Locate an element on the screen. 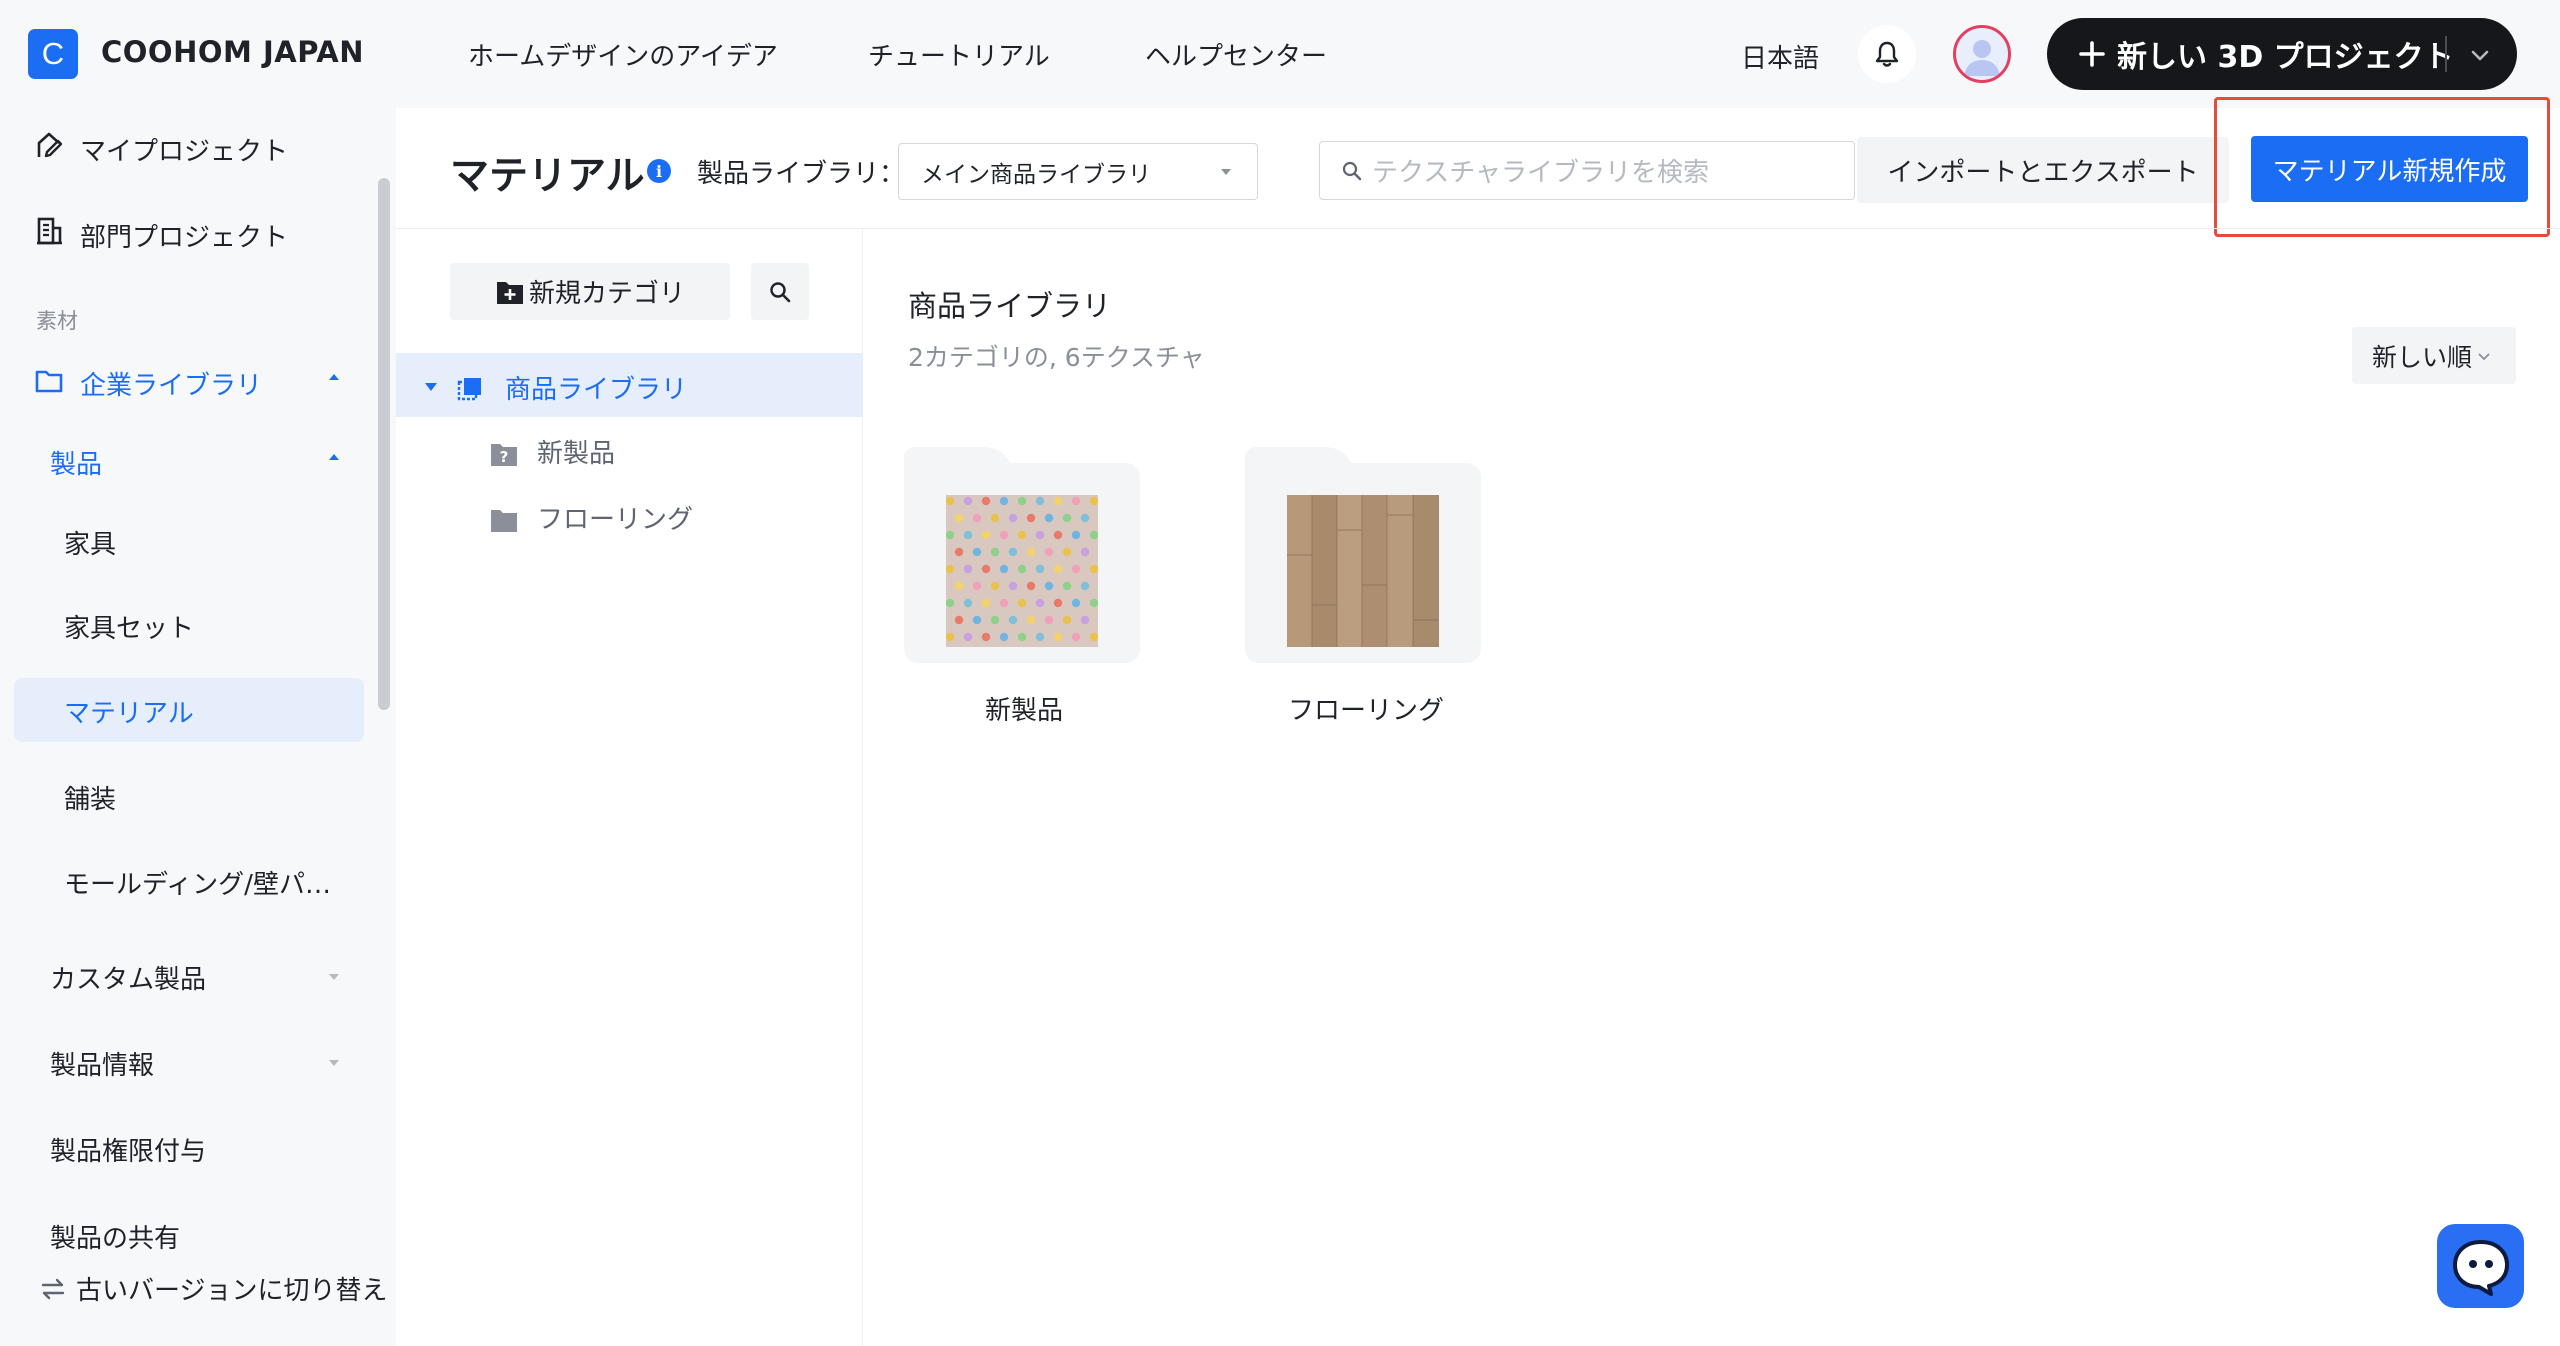  info-icon: i is located at coordinates (659, 171).